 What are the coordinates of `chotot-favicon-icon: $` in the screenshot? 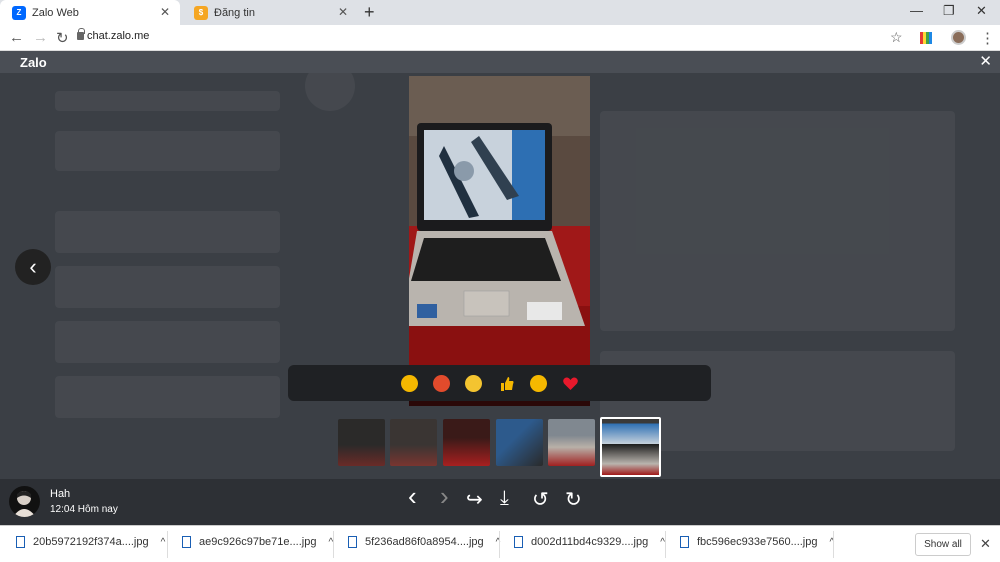 It's located at (201, 12).